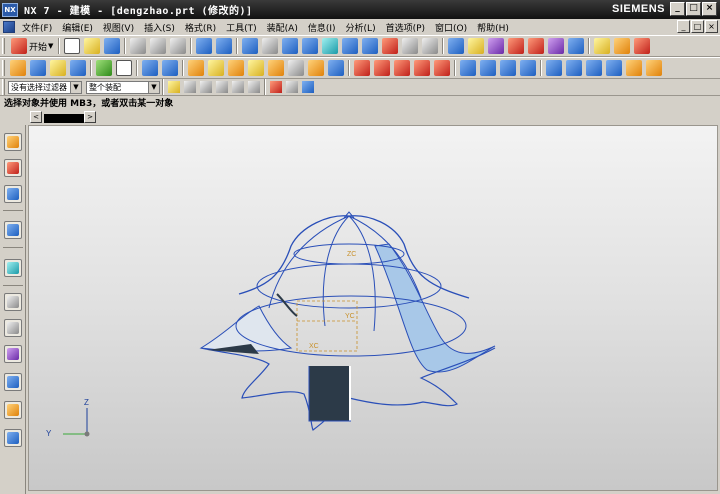 Image resolution: width=720 pixels, height=494 pixels. Describe the element at coordinates (709, 9) in the screenshot. I see `close-button: ×` at that location.